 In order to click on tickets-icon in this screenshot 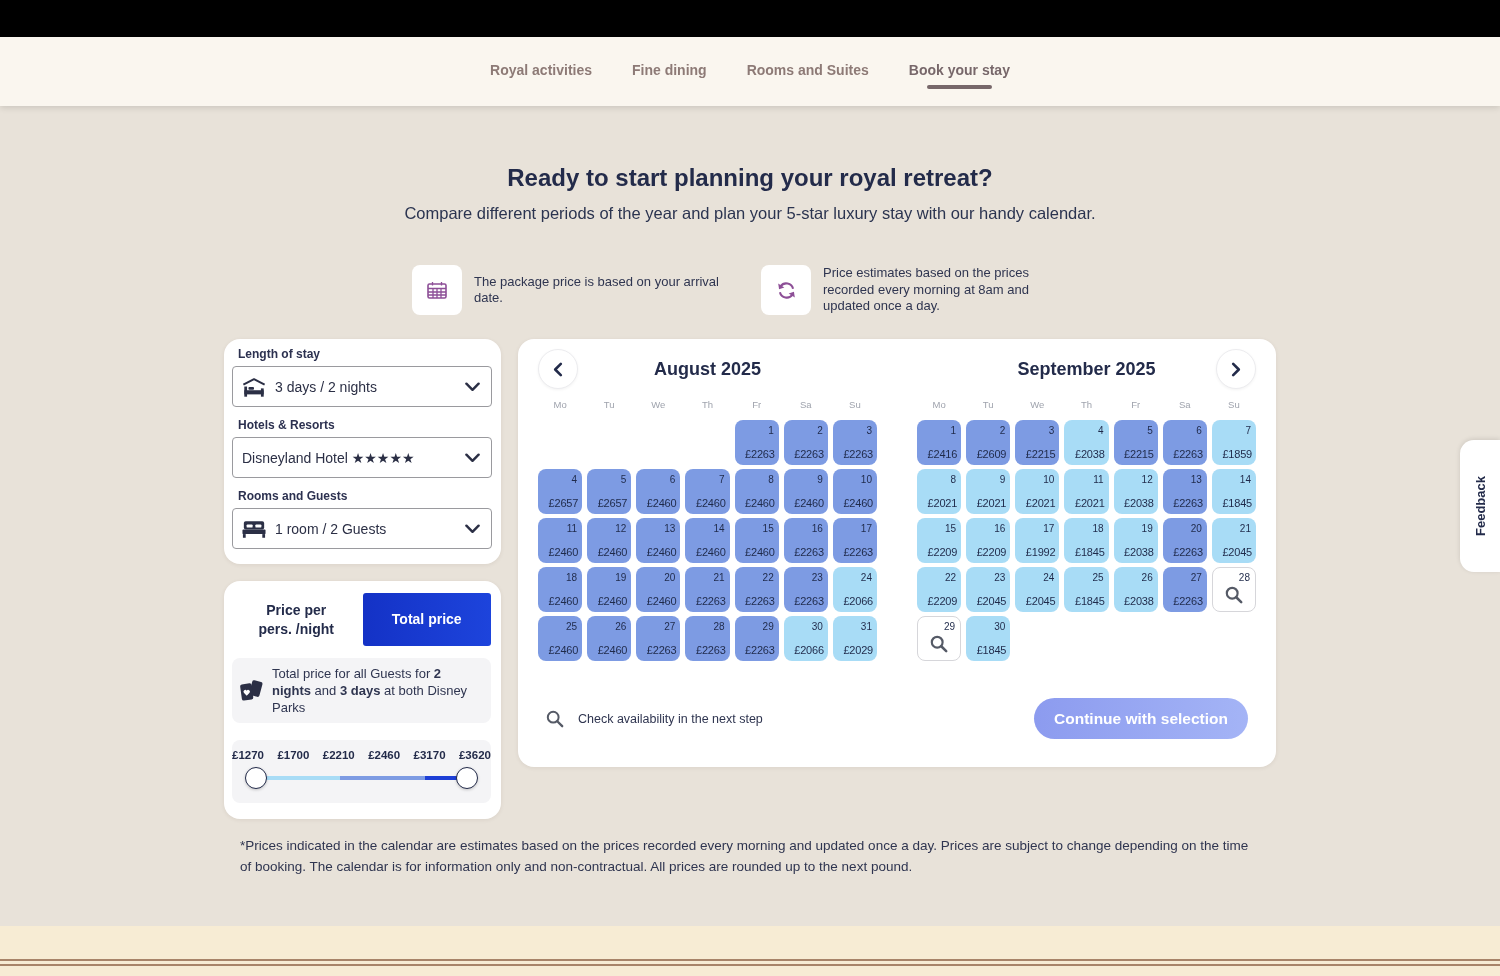, I will do `click(251, 690)`.